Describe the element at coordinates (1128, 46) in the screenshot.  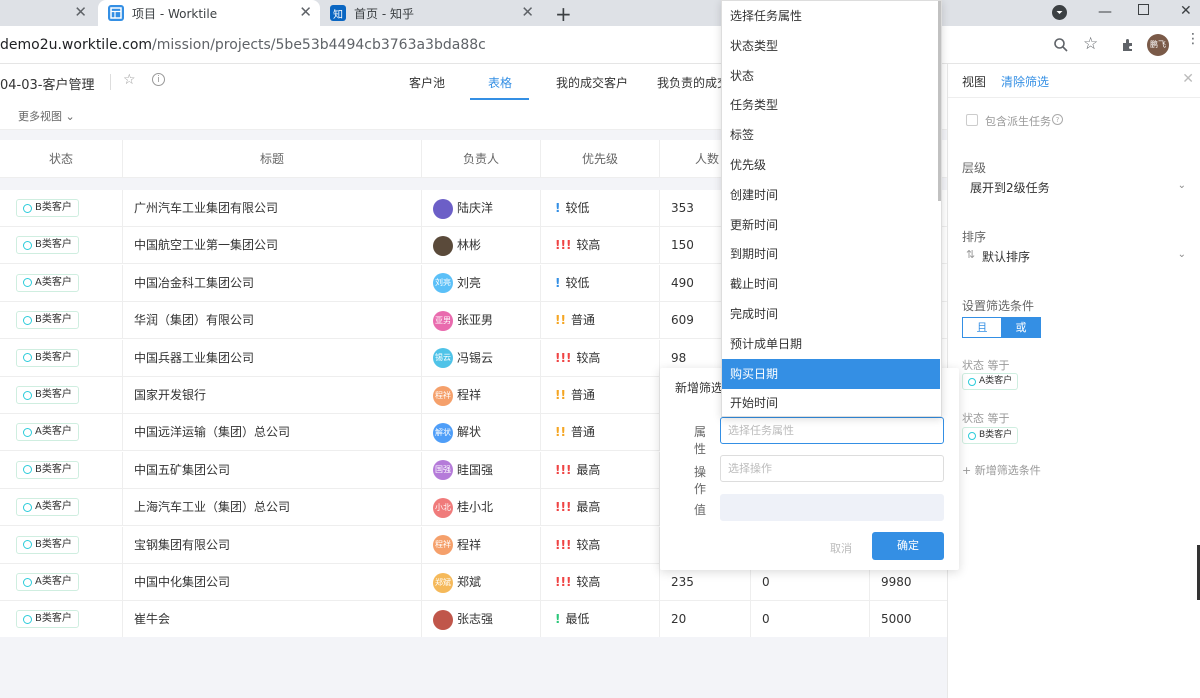
I see `extensions-icon` at that location.